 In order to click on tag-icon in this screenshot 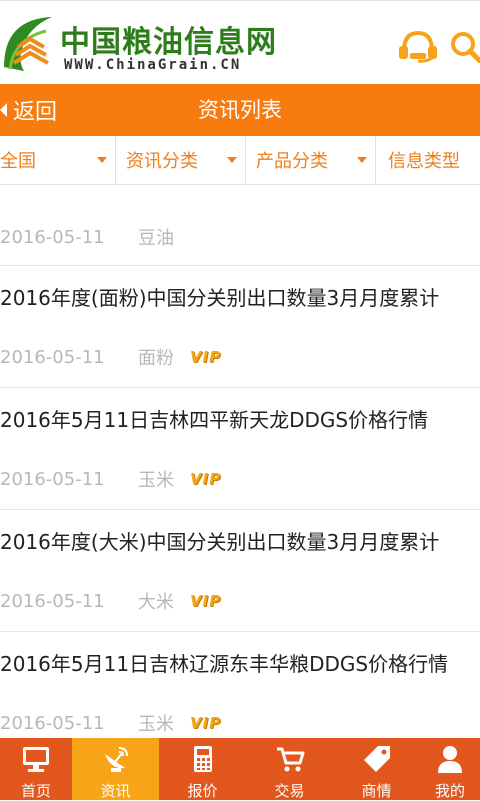, I will do `click(376, 759)`.